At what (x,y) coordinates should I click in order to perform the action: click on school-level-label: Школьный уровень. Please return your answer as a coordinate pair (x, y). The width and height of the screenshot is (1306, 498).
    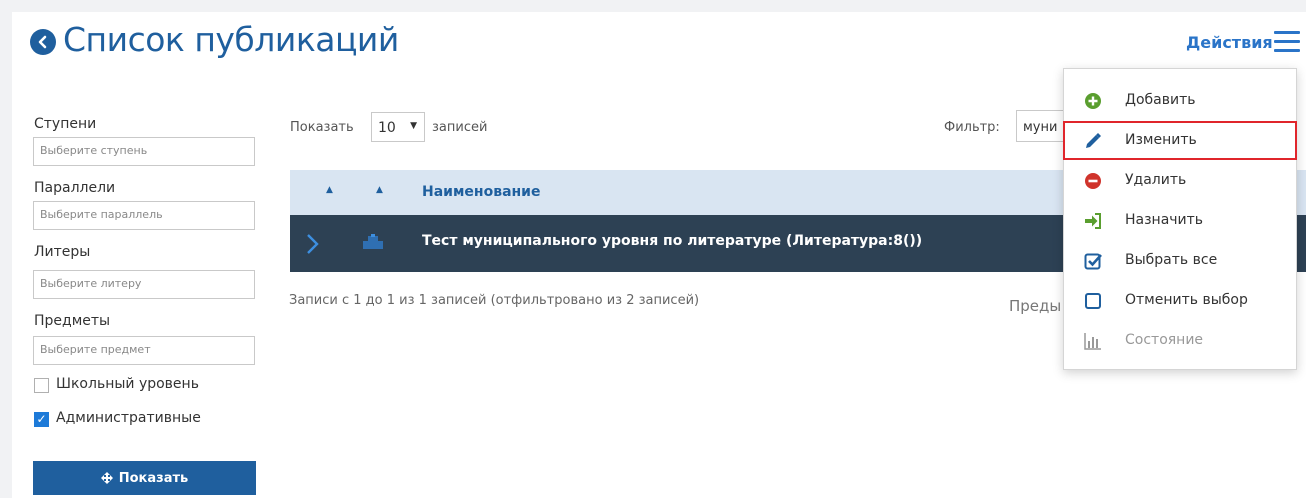
    Looking at the image, I should click on (127, 384).